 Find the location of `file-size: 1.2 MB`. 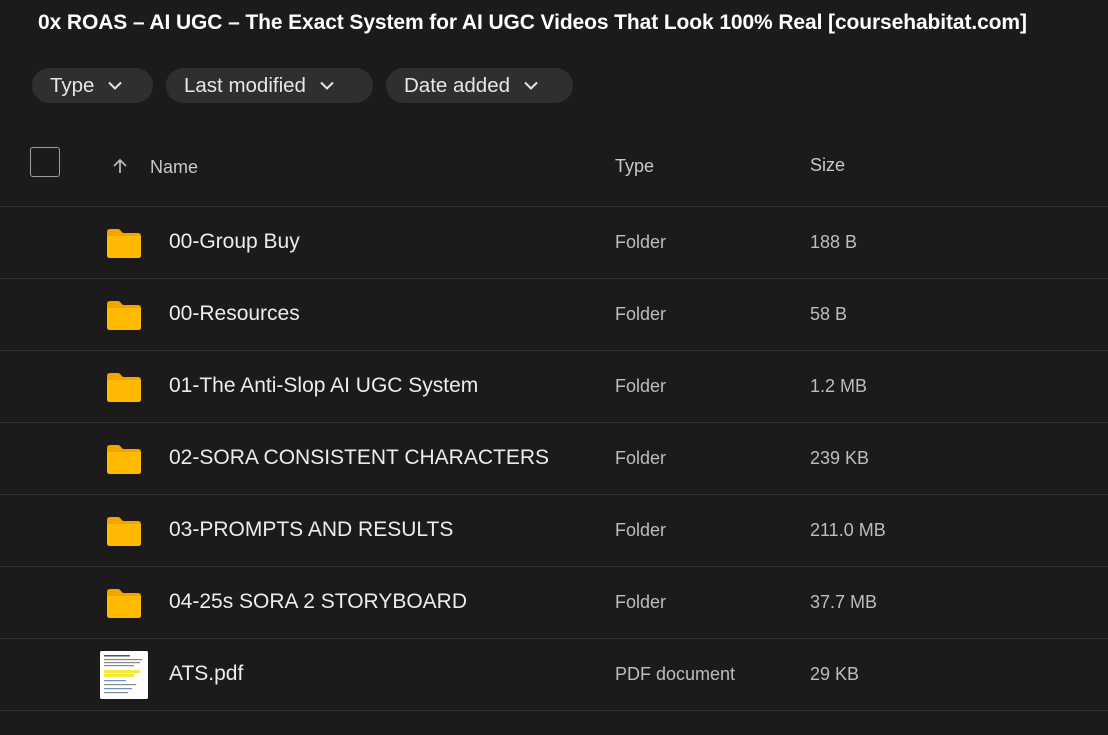

file-size: 1.2 MB is located at coordinates (839, 386).